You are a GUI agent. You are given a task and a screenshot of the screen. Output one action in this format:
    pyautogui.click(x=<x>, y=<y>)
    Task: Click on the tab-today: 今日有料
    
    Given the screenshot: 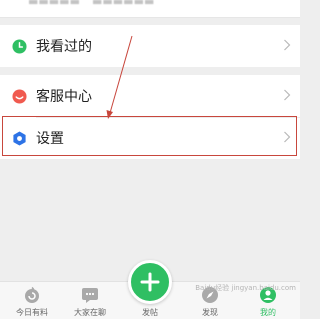 What is the action you would take?
    pyautogui.click(x=32, y=300)
    